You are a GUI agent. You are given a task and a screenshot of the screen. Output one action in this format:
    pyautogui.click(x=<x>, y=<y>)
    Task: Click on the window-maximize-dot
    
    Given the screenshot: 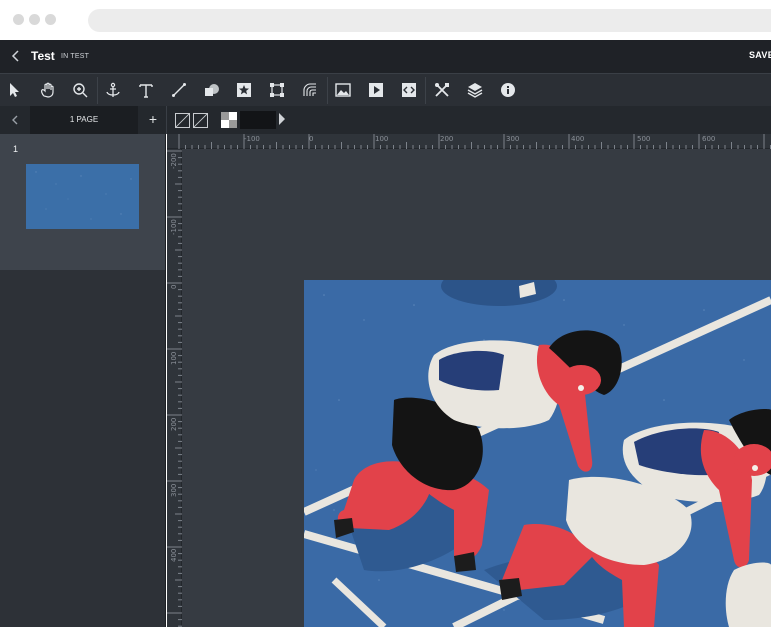 What is the action you would take?
    pyautogui.click(x=50, y=19)
    